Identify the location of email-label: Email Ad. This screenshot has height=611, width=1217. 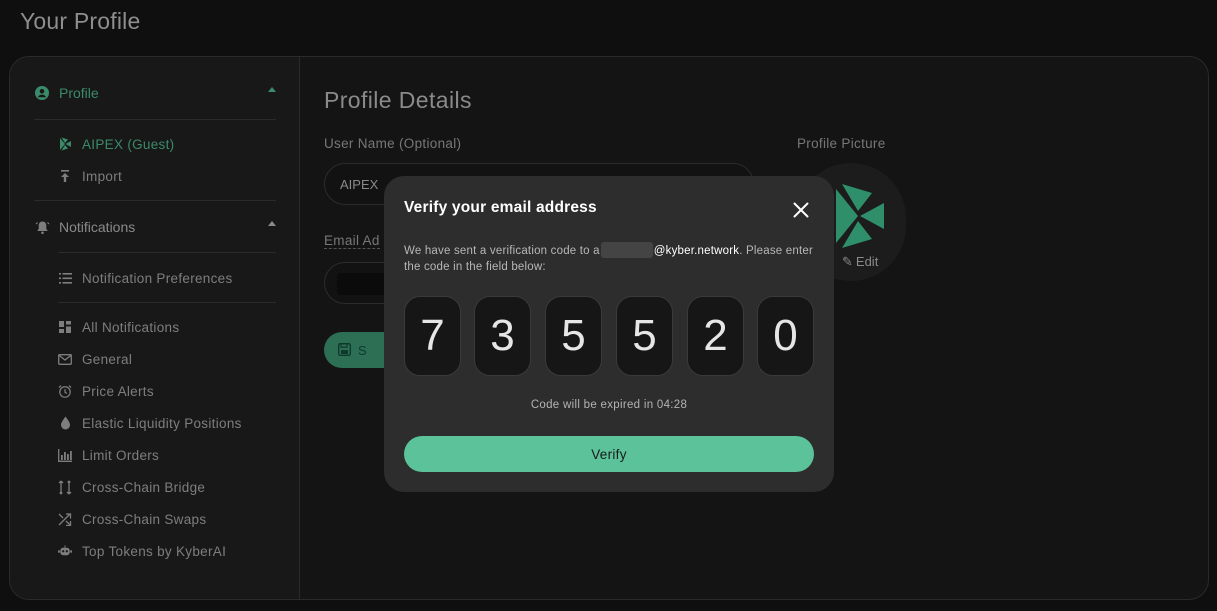
(352, 241).